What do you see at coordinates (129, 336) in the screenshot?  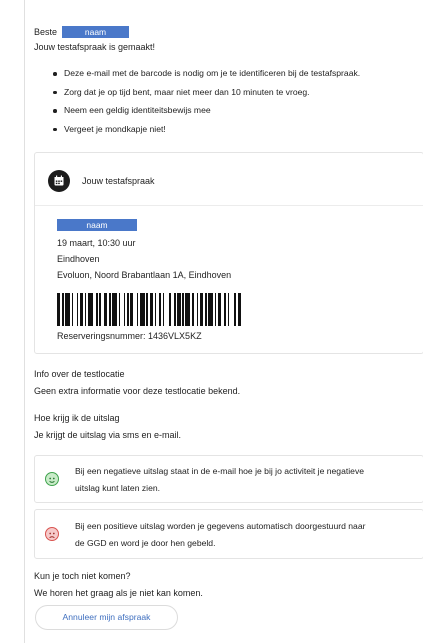 I see `reservation-number: Reserveringsnummer: 1436VLX5KZ` at bounding box center [129, 336].